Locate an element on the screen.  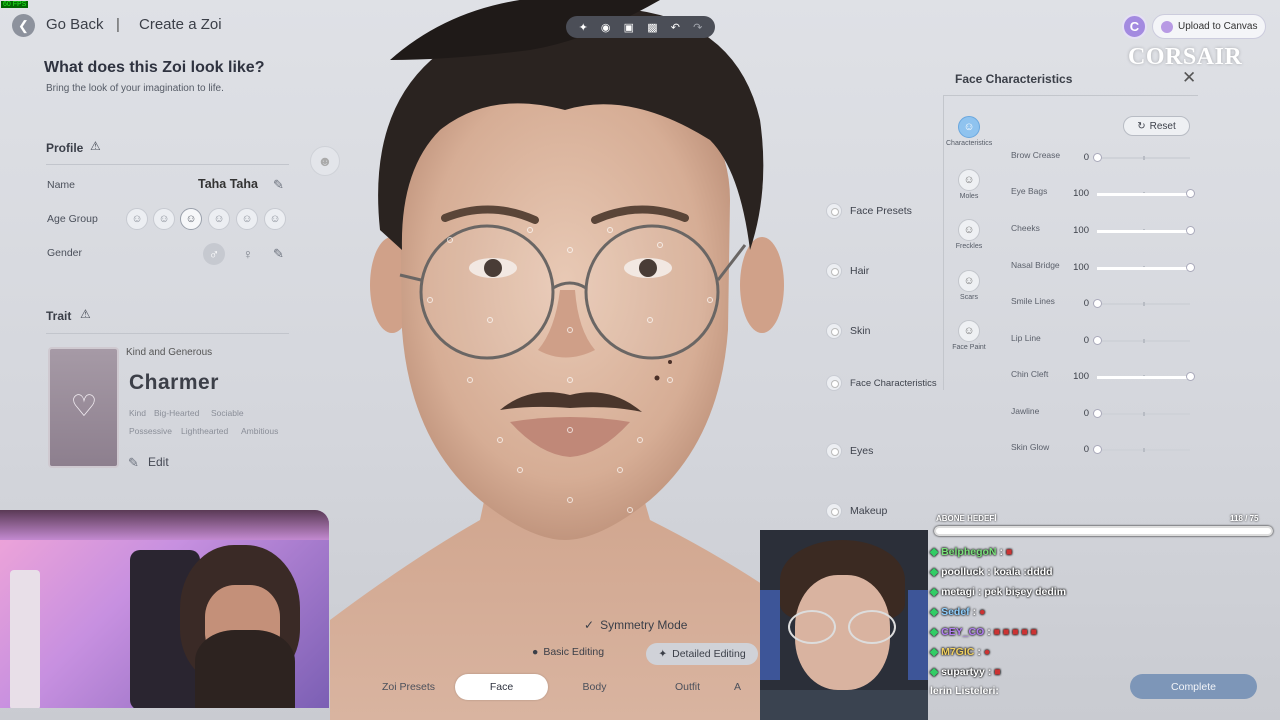
bottom-tabs: Zoi Presets Face Body Outfit A is located at coordinates (561, 687).